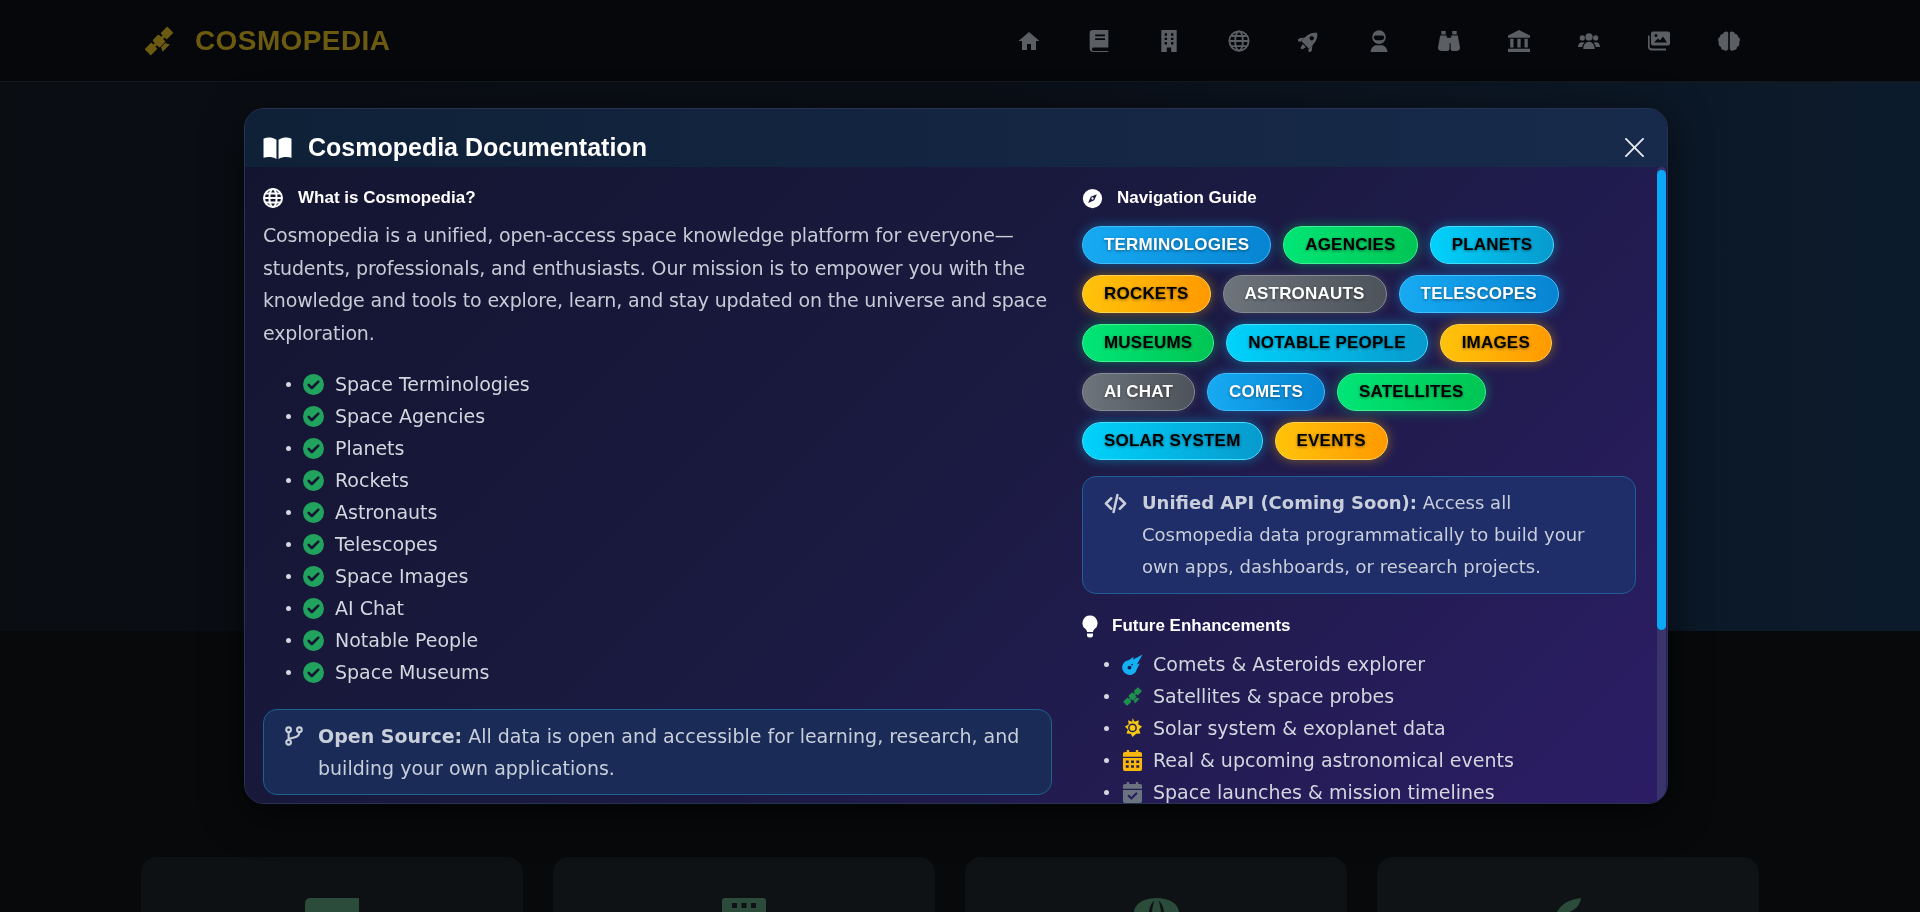  What do you see at coordinates (410, 416) in the screenshot?
I see `feature-item: Space Agencies` at bounding box center [410, 416].